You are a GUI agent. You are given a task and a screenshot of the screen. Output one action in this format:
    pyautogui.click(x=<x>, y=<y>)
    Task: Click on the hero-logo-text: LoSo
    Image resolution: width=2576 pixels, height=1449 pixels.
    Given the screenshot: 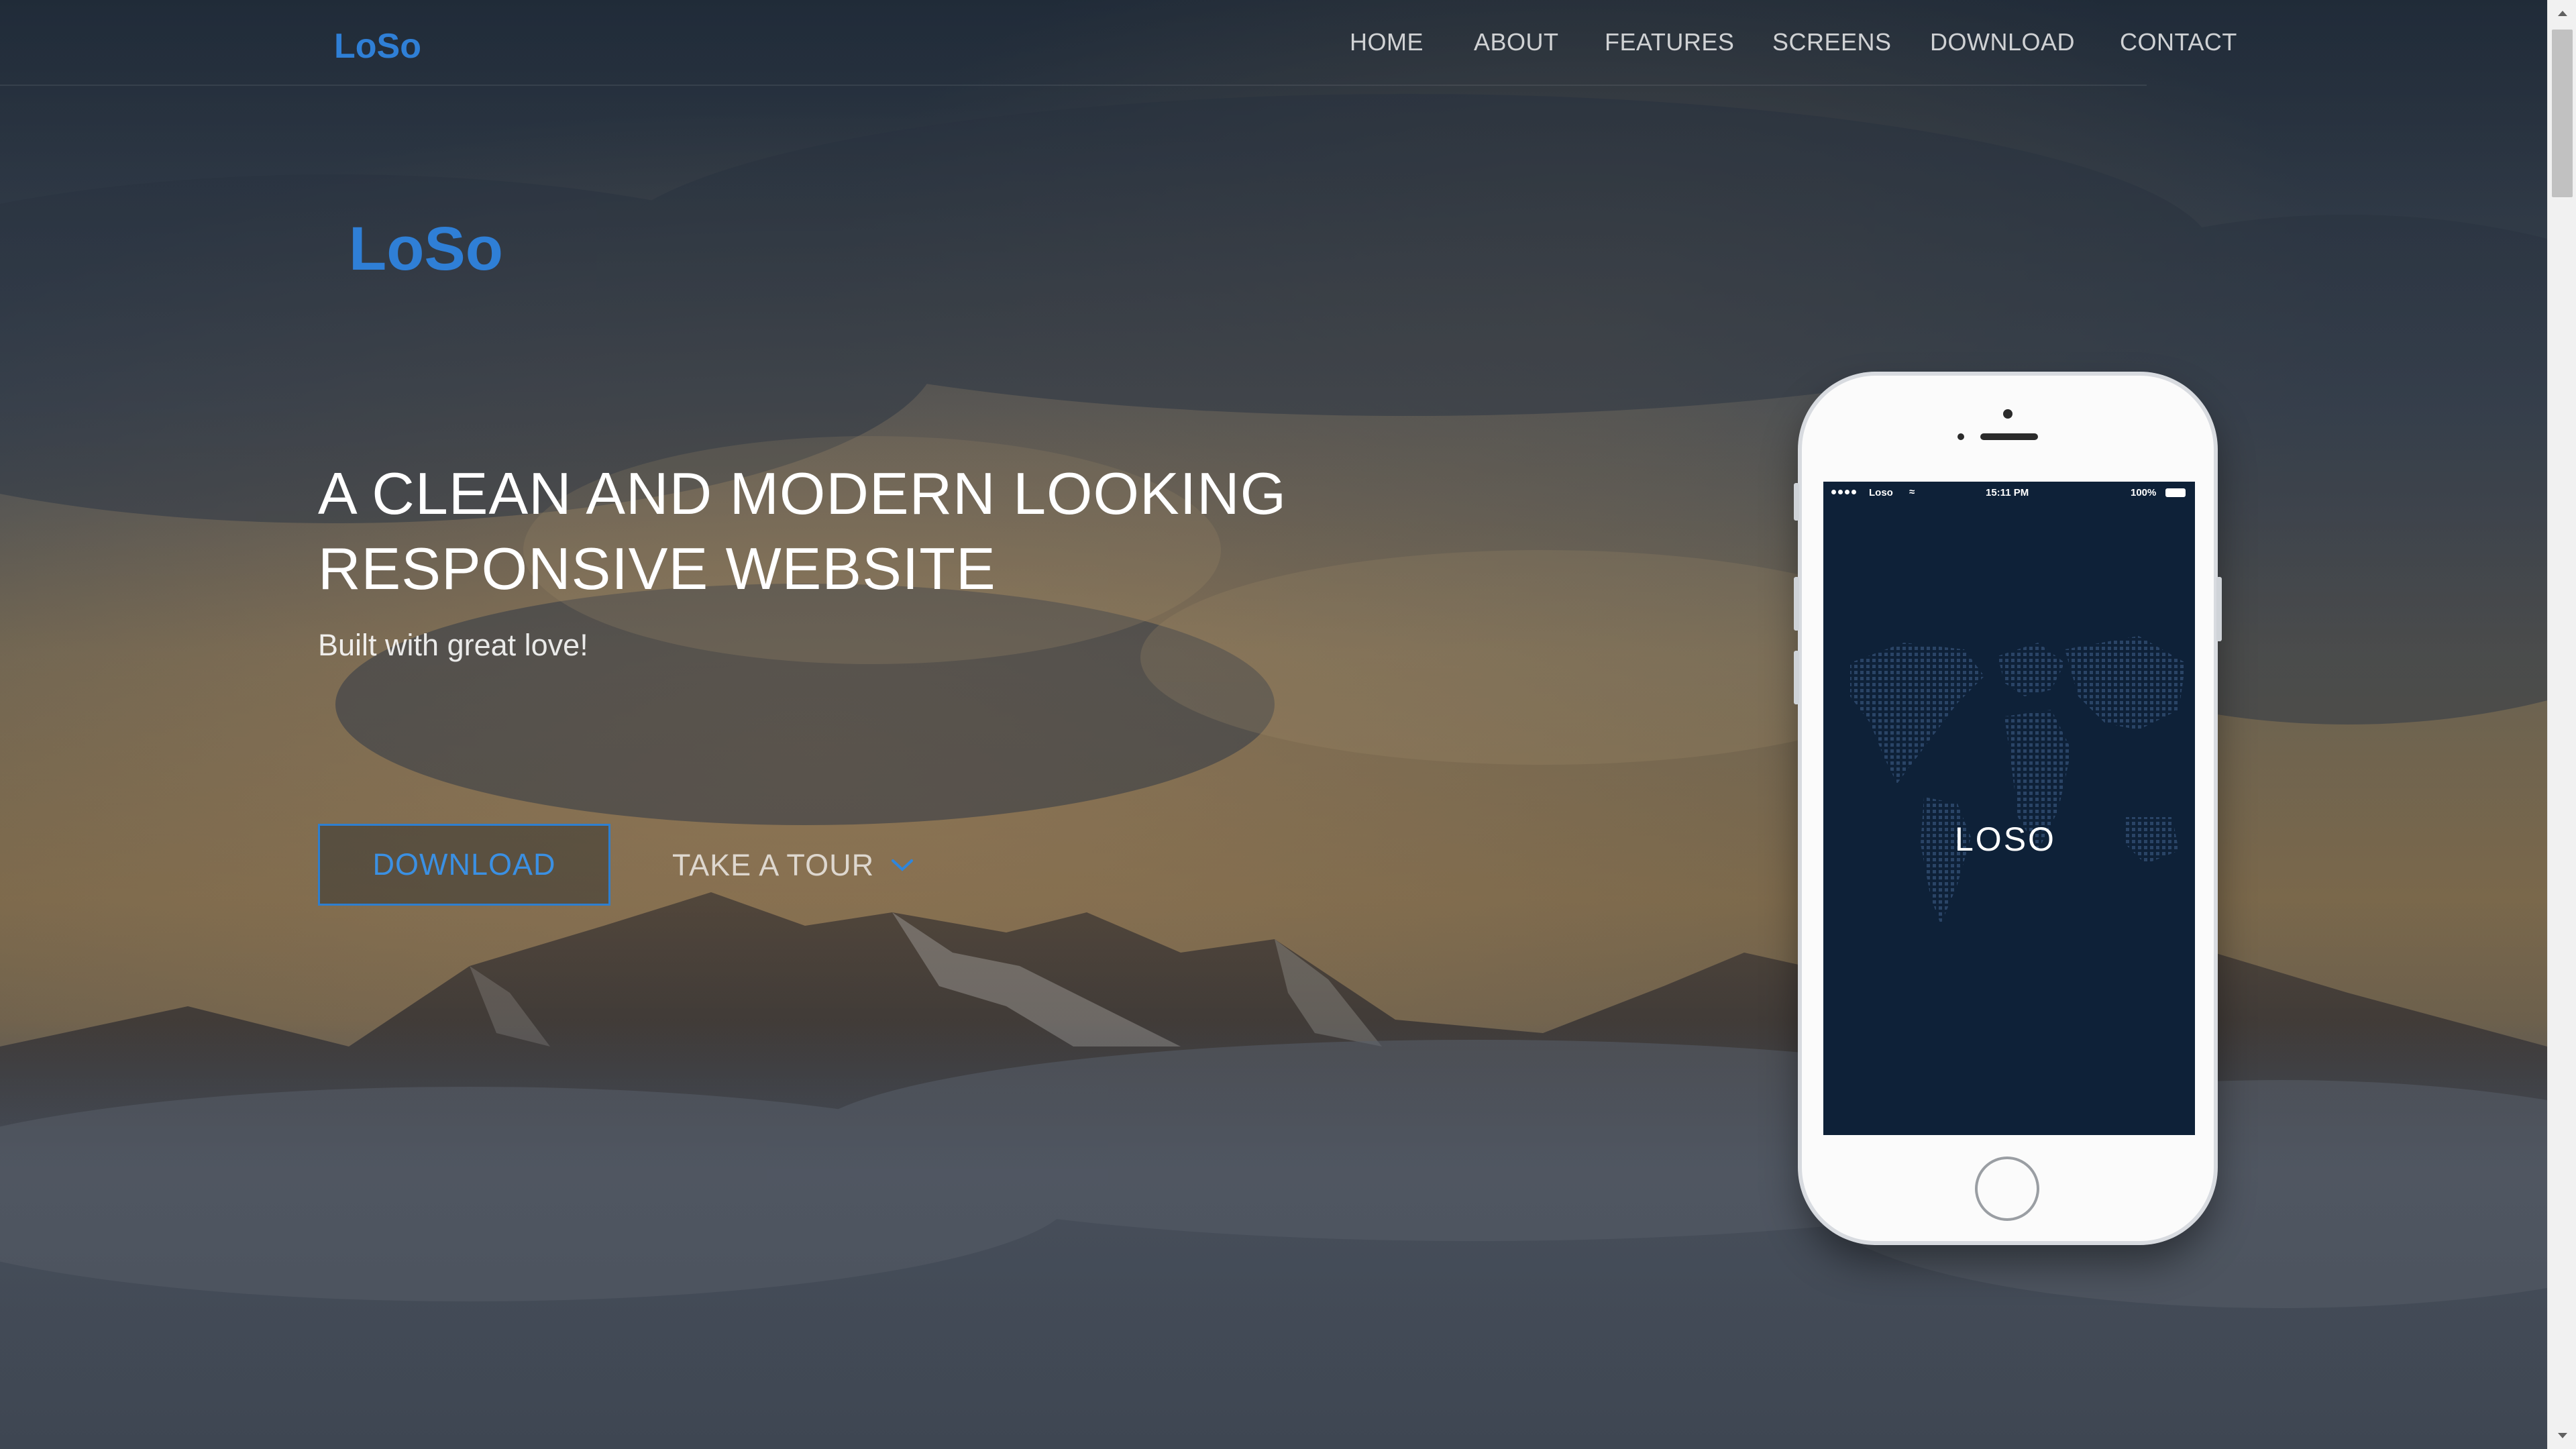 What is the action you would take?
    pyautogui.click(x=426, y=249)
    